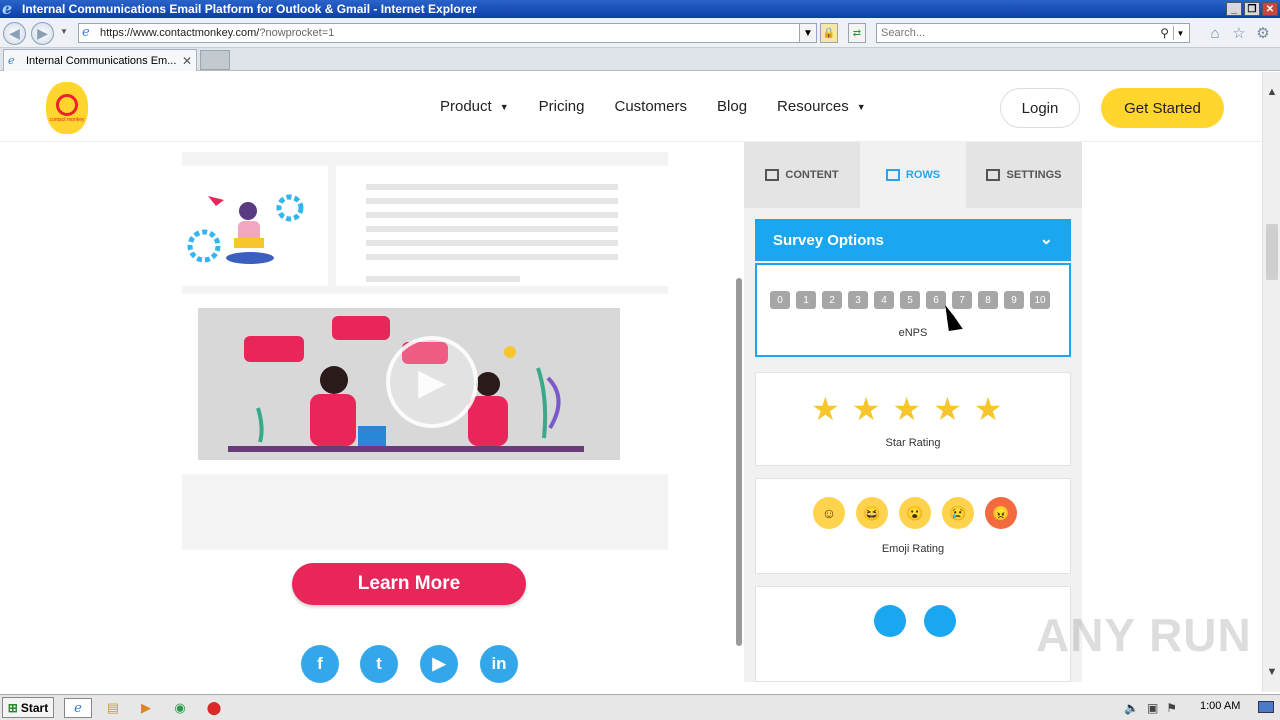 This screenshot has width=1280, height=720. I want to click on back-button: ◀, so click(14, 33).